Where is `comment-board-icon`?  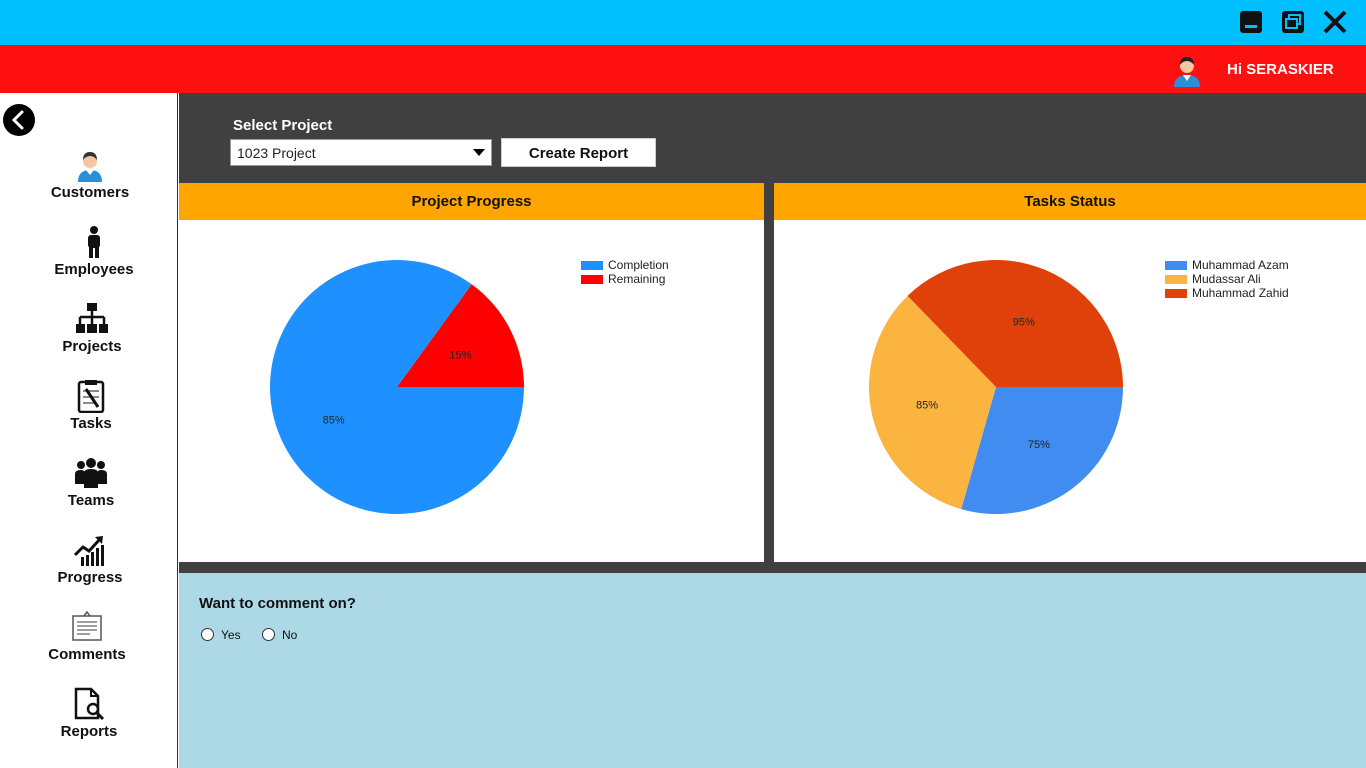 comment-board-icon is located at coordinates (87, 625).